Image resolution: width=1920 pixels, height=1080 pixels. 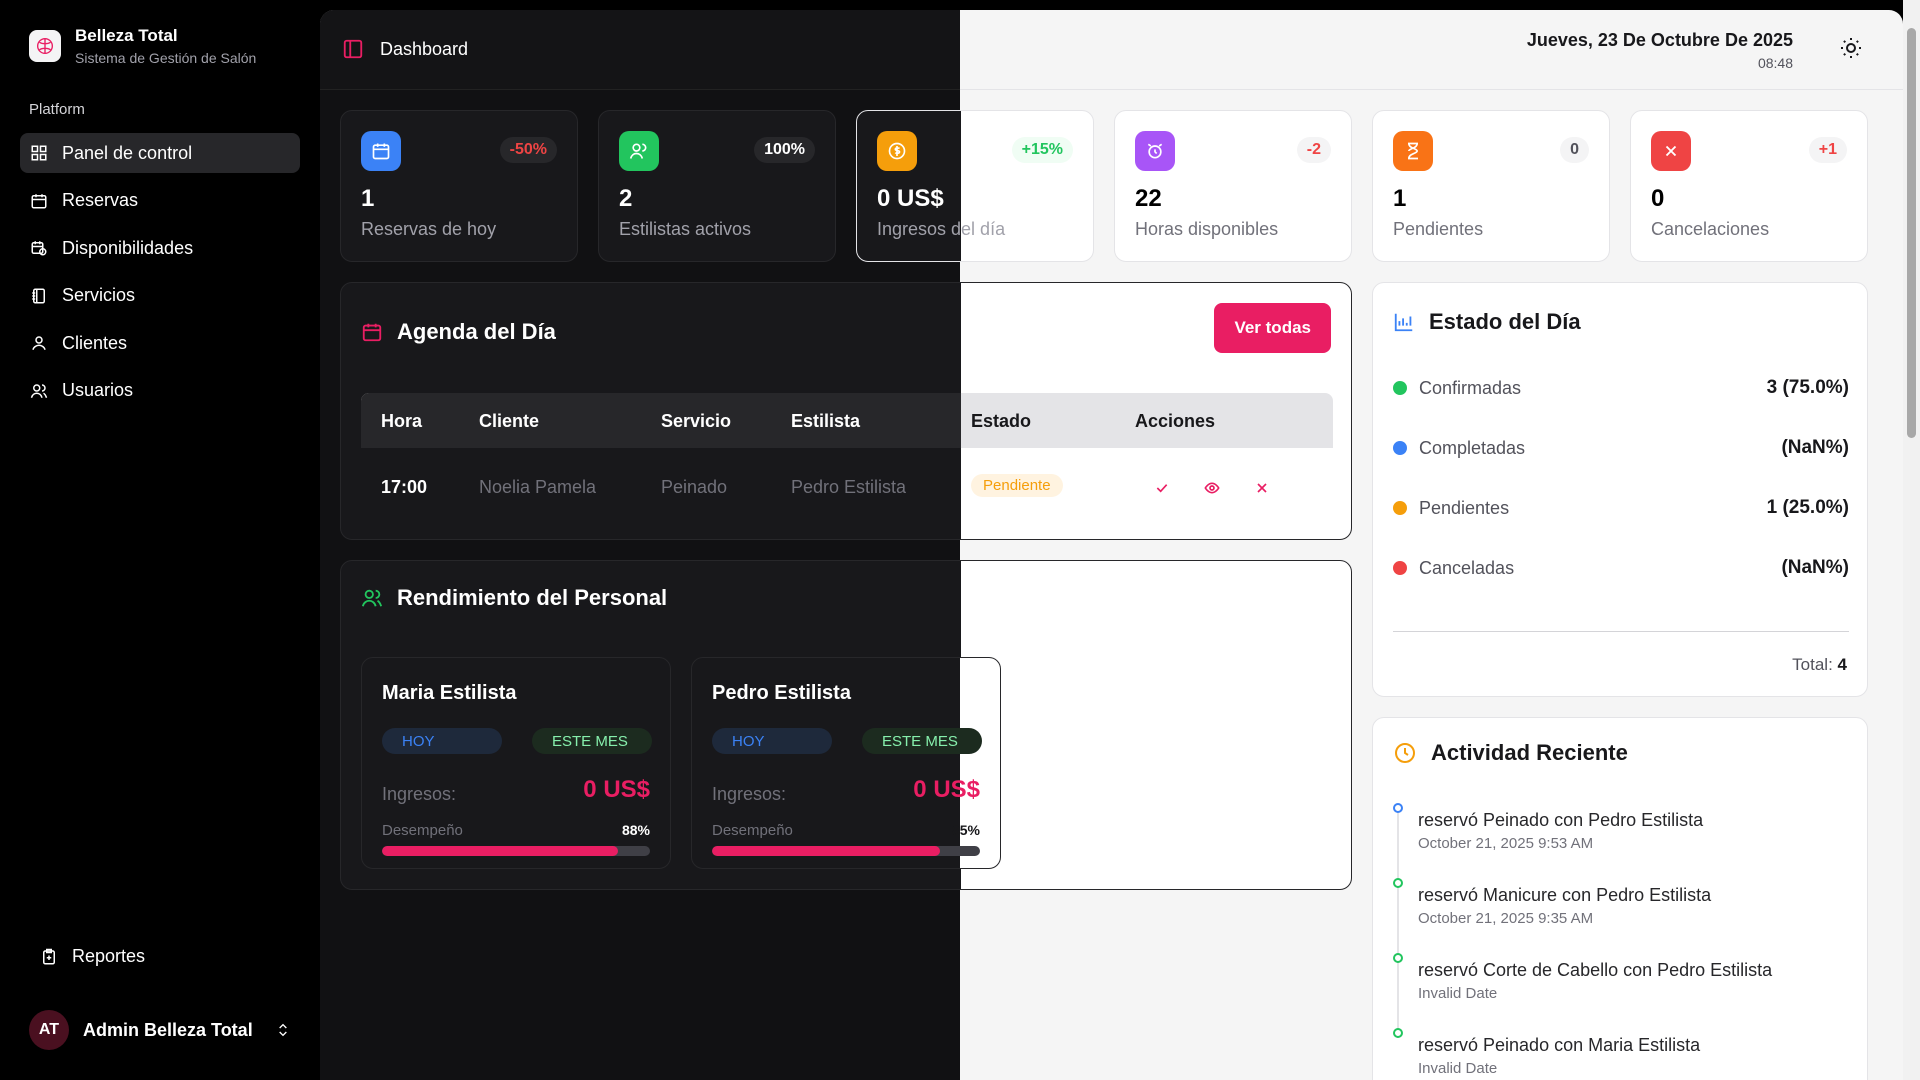 What do you see at coordinates (696, 421) in the screenshot?
I see `column-header: Servicio` at bounding box center [696, 421].